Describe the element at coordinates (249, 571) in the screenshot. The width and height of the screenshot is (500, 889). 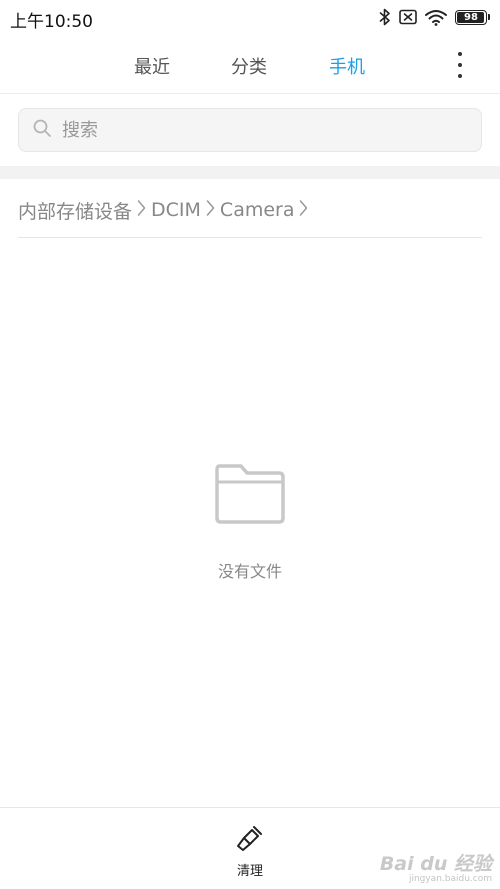
I see `empty-text: 没有文件` at that location.